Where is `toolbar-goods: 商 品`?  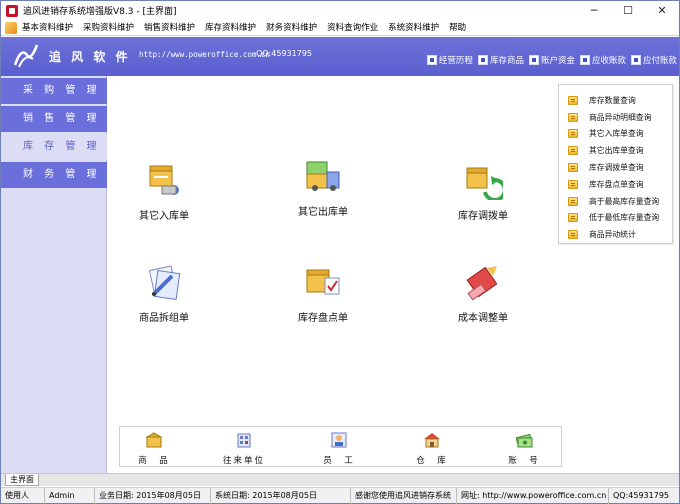
toolbar-goods: 商 品 is located at coordinates (154, 448).